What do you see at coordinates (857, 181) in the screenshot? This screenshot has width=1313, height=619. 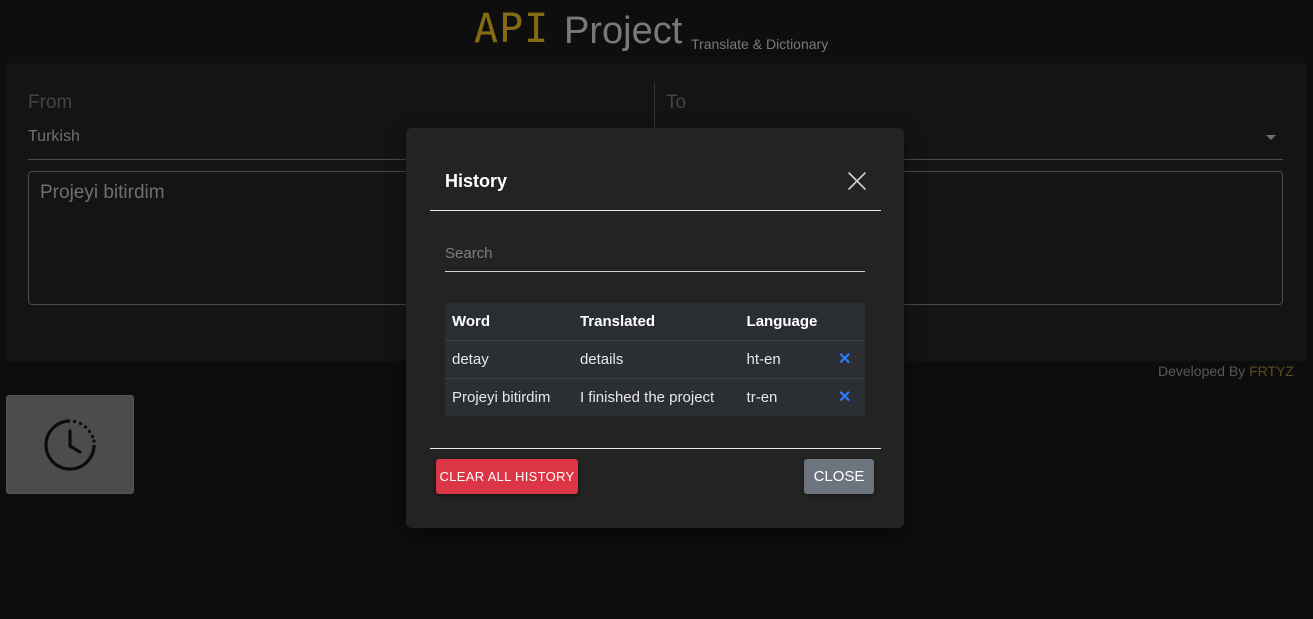 I see `close-icon` at bounding box center [857, 181].